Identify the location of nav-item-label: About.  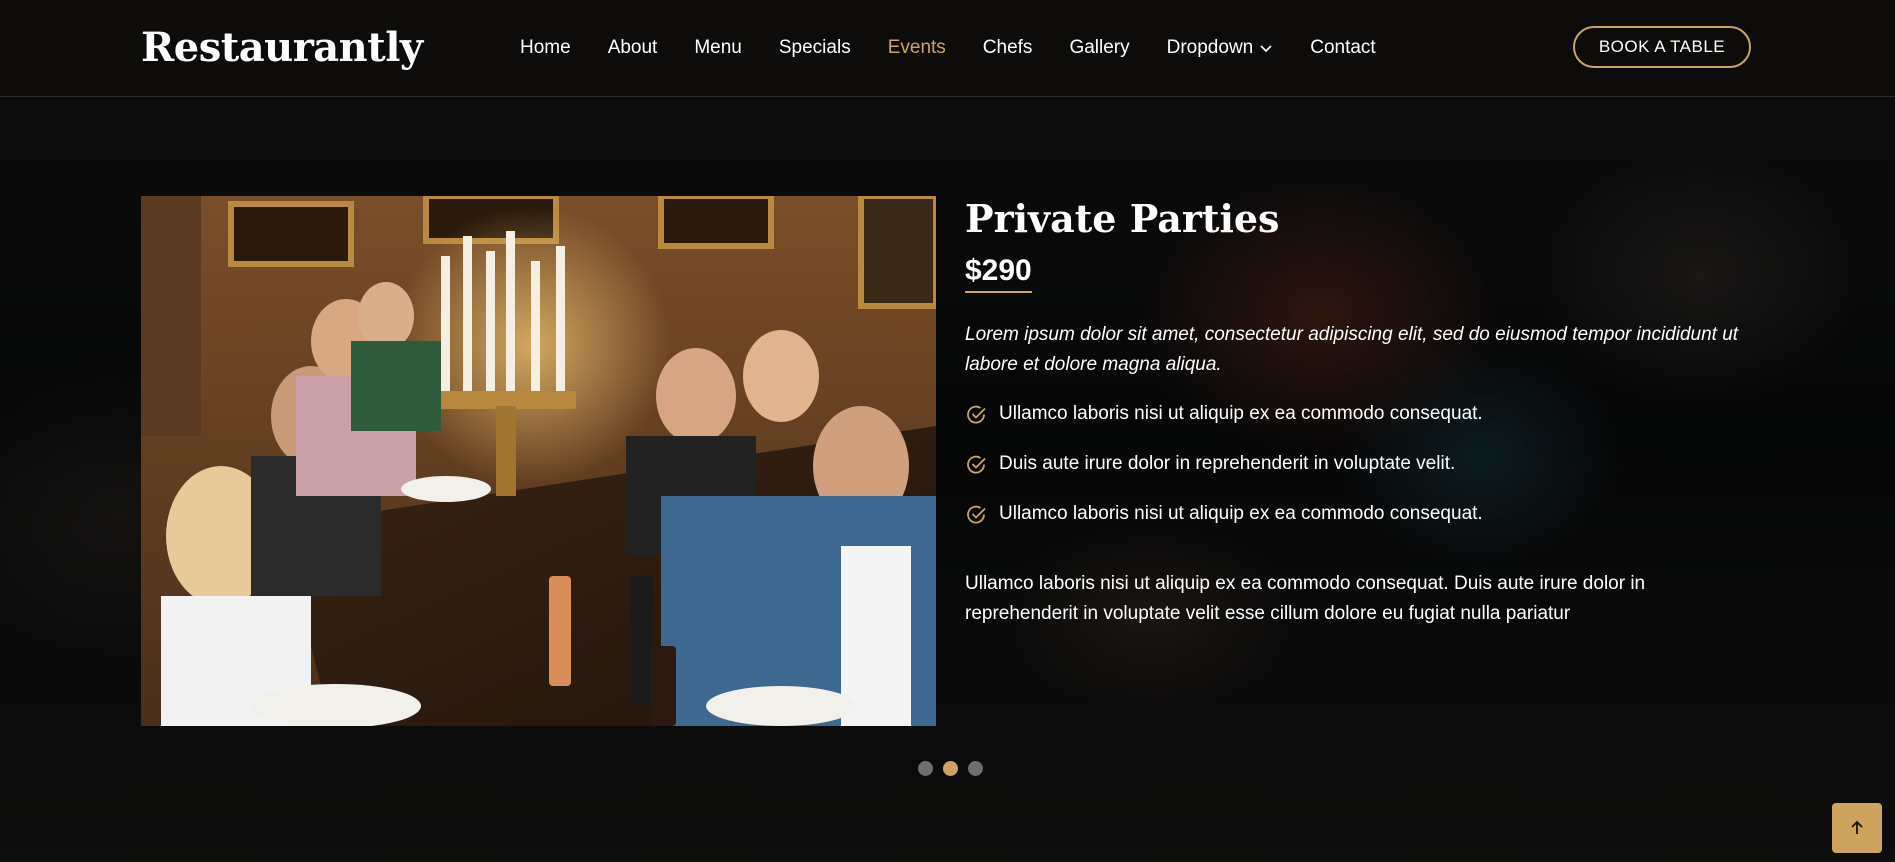
(632, 47).